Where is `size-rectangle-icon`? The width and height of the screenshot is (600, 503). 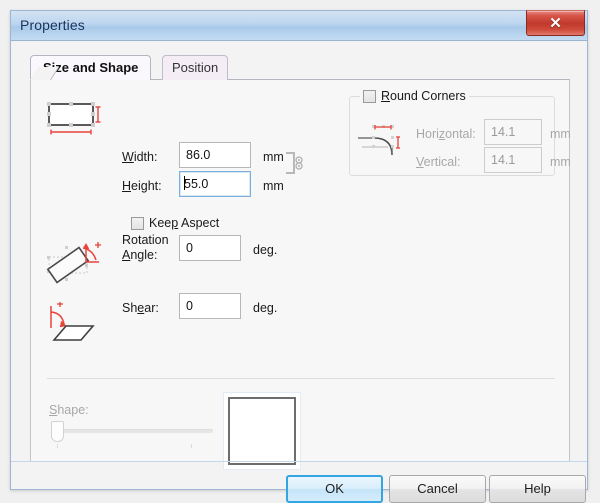
size-rectangle-icon is located at coordinates (74, 120).